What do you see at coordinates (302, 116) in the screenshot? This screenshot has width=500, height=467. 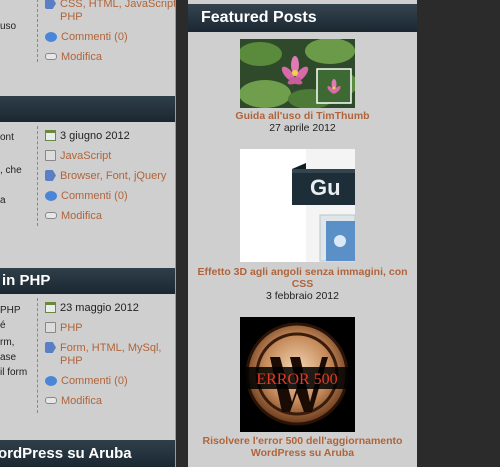 I see `featured-post-link: Guida all'uso di TimThumb` at bounding box center [302, 116].